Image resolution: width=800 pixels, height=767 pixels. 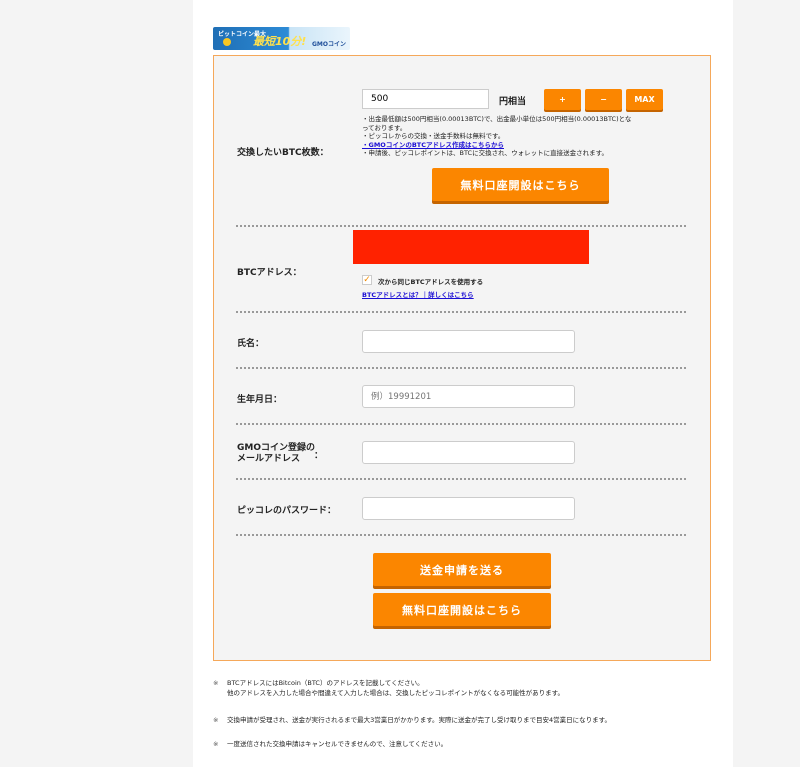 What do you see at coordinates (319, 456) in the screenshot?
I see `gmo-email-colon: ：` at bounding box center [319, 456].